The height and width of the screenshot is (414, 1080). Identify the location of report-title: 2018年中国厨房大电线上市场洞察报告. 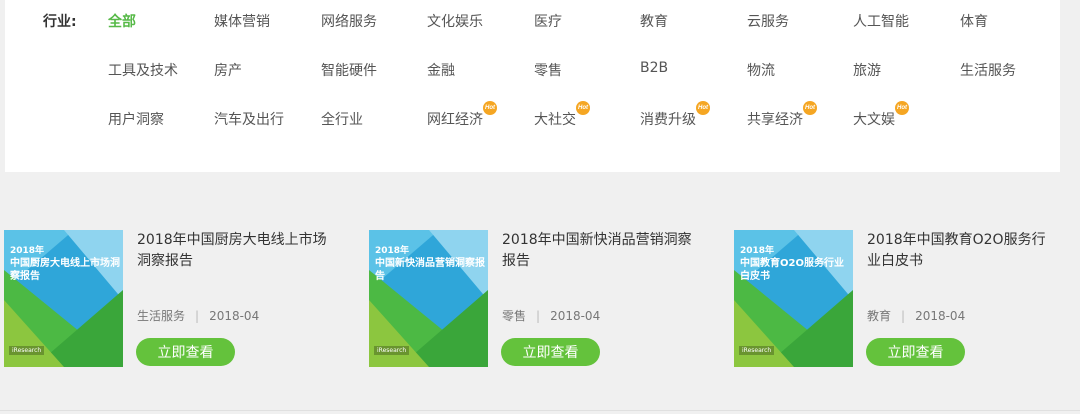
(232, 251).